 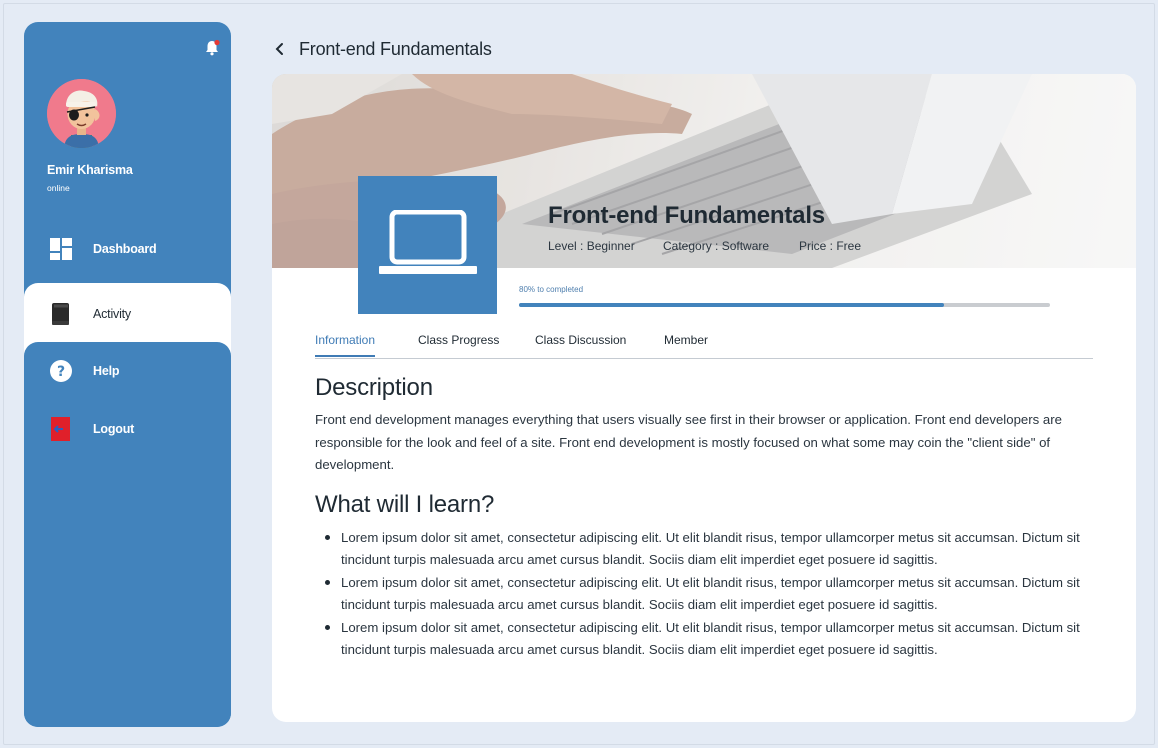 What do you see at coordinates (61, 429) in the screenshot?
I see `logout-icon` at bounding box center [61, 429].